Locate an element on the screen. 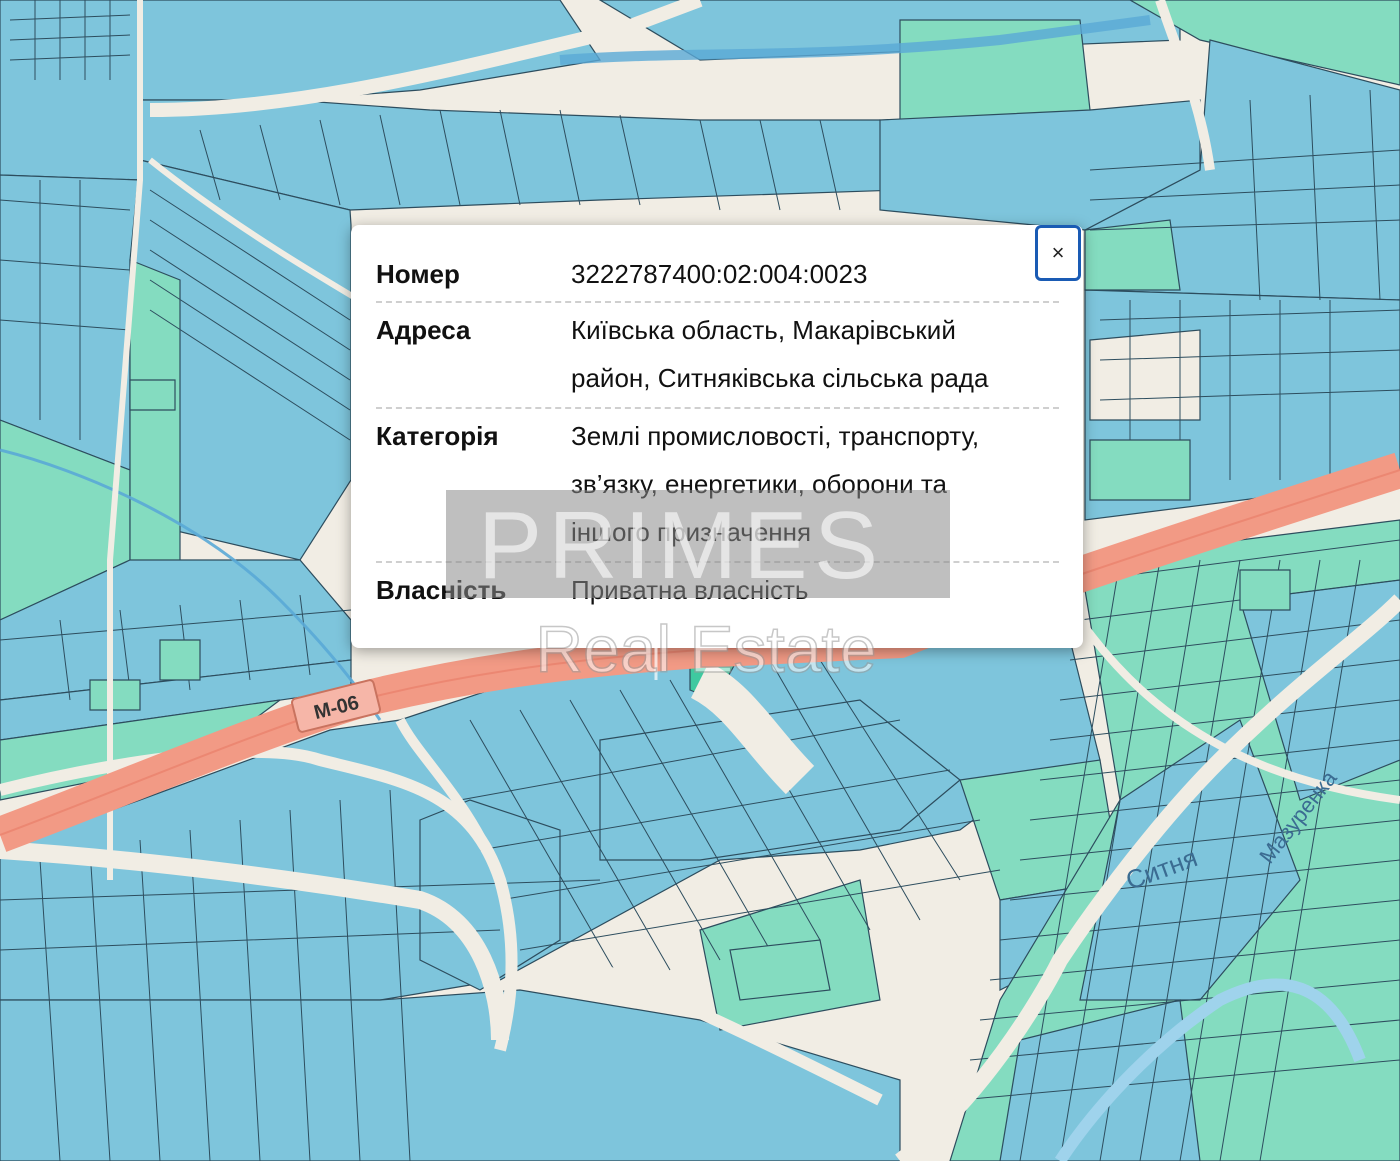 This screenshot has width=1400, height=1161. row-number: Номер 3222787400:02:004:0023 is located at coordinates (717, 275).